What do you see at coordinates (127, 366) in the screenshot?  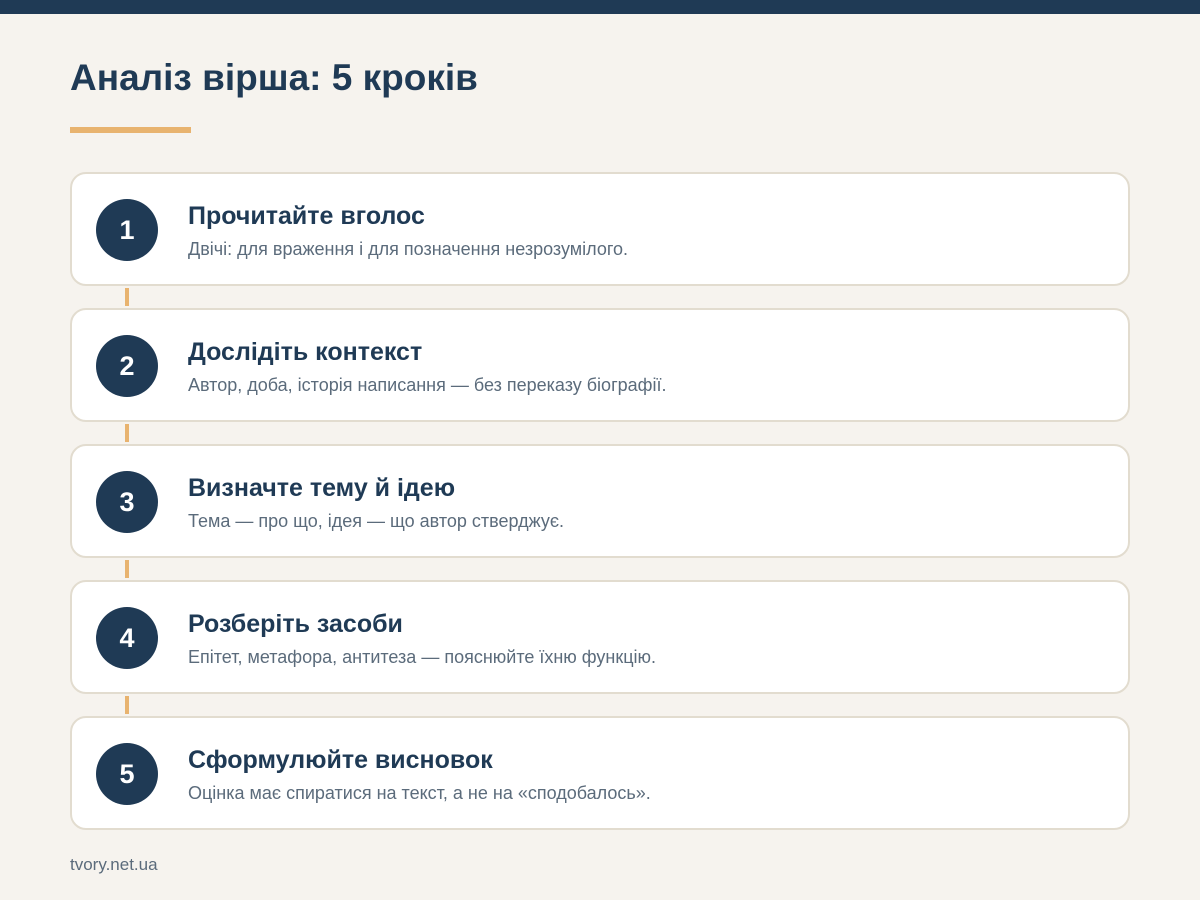 I see `step-number-badge: 2` at bounding box center [127, 366].